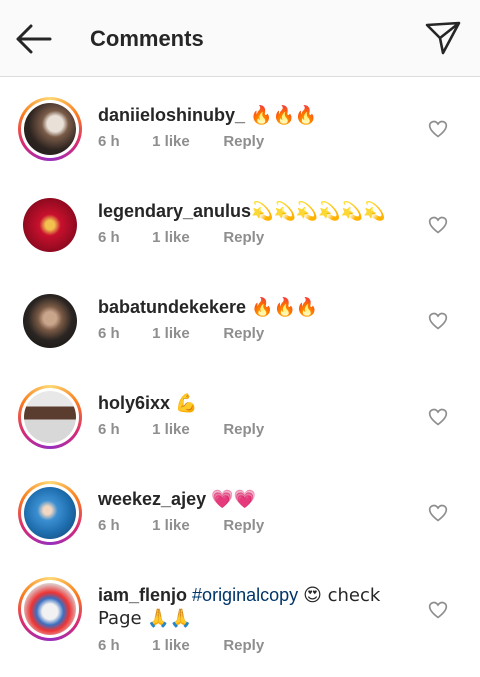 Image resolution: width=480 pixels, height=677 pixels. I want to click on comment-username: holy6ixx, so click(134, 403).